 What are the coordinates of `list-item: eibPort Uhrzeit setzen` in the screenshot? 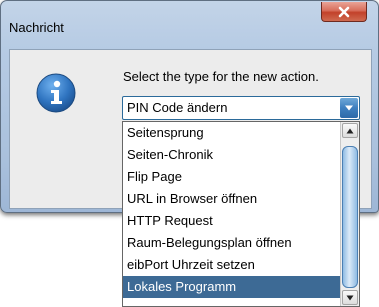 It's located at (231, 265).